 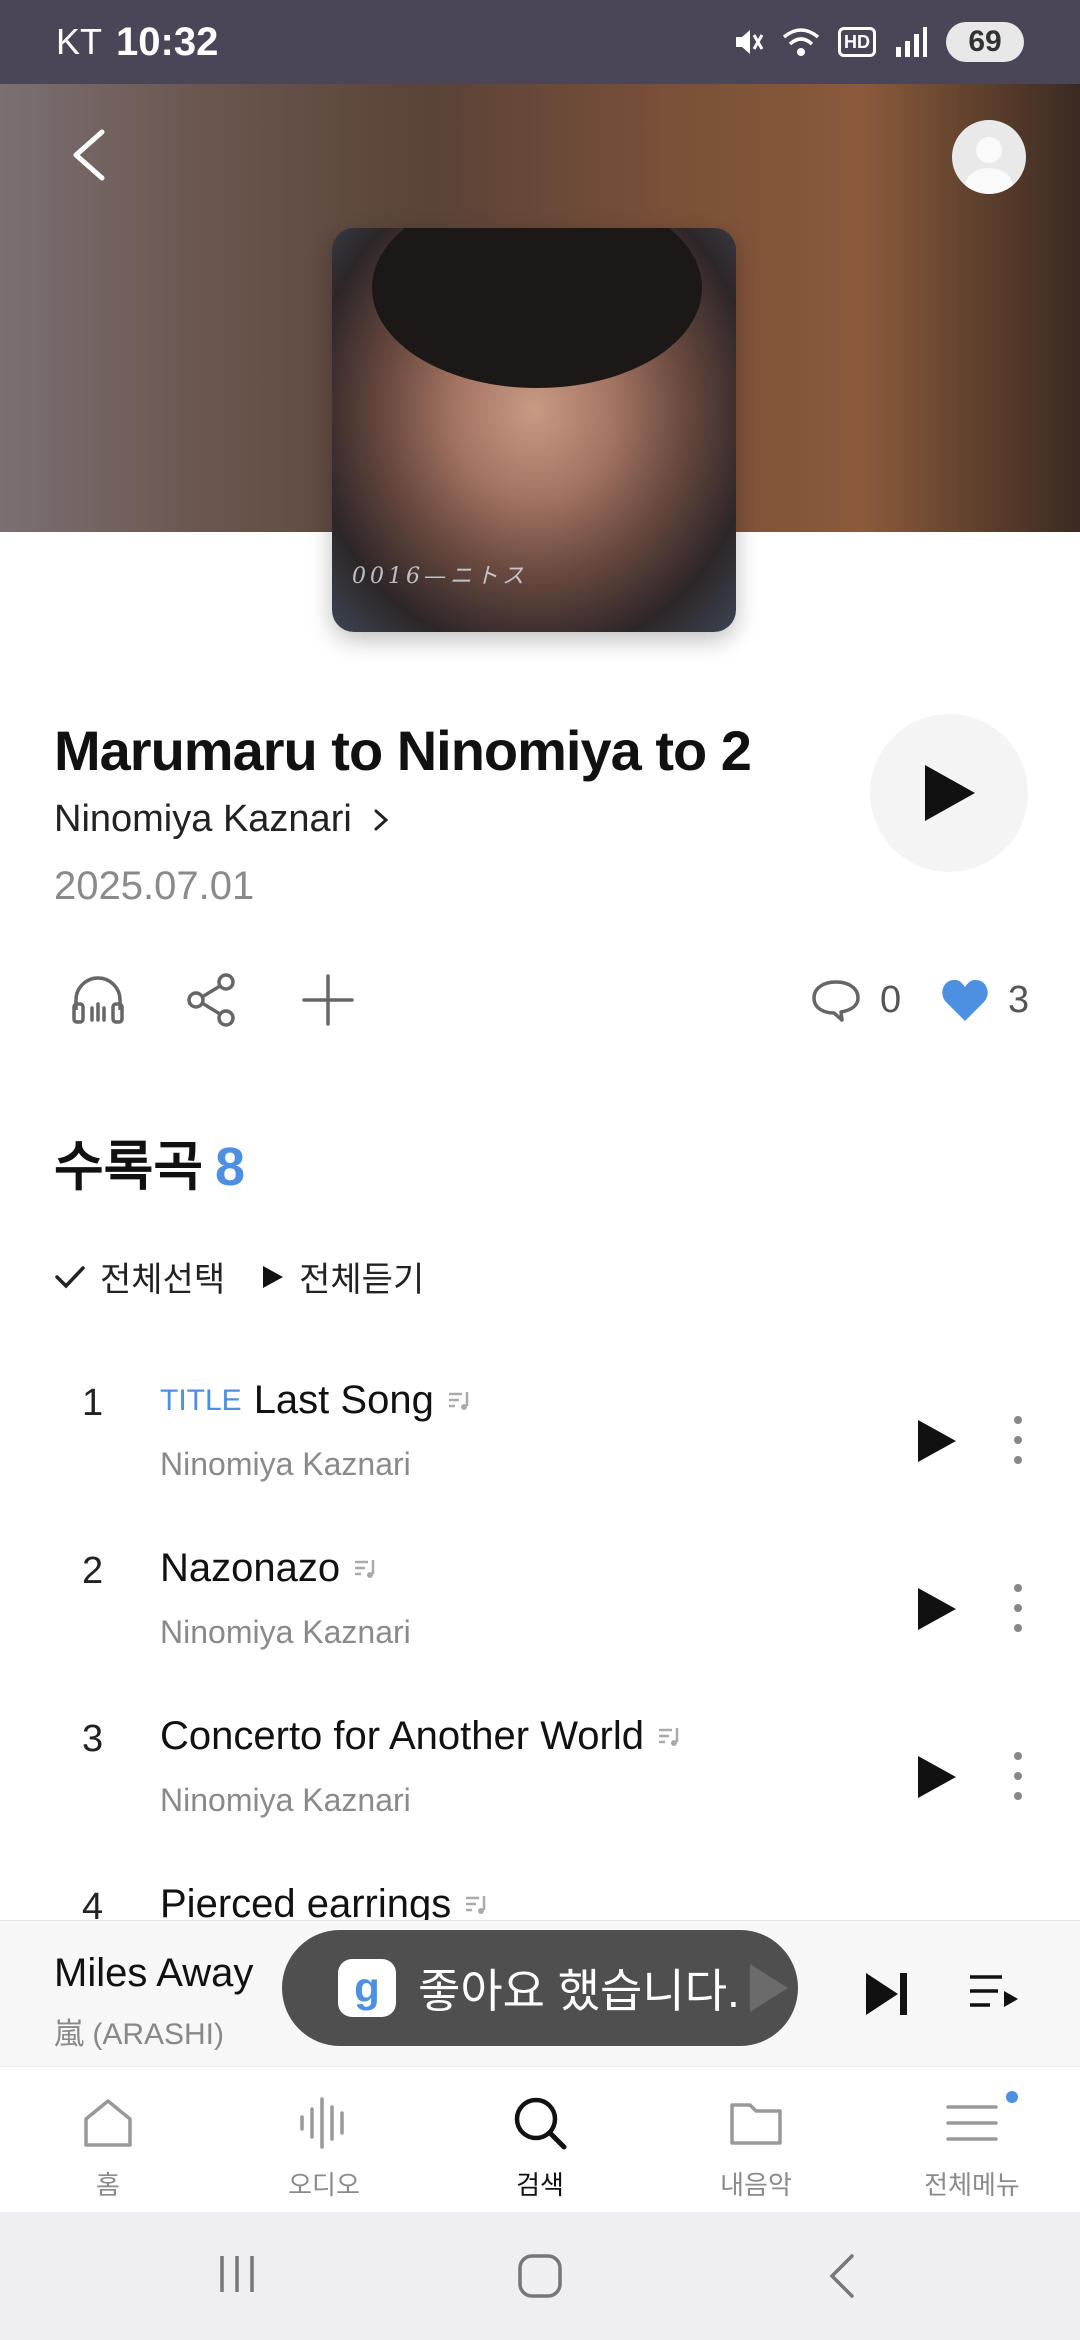 I want to click on home-icon, so click(x=108, y=2123).